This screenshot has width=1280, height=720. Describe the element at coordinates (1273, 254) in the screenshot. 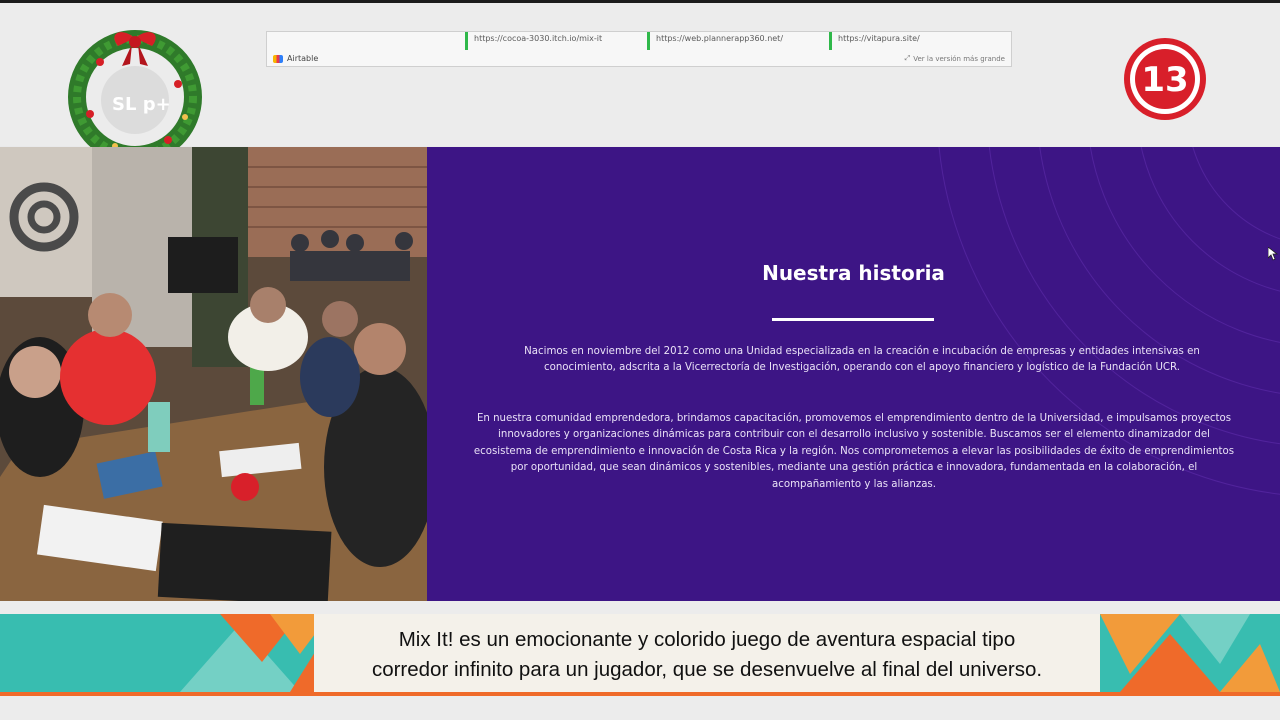

I see `mouse-cursor-icon` at that location.